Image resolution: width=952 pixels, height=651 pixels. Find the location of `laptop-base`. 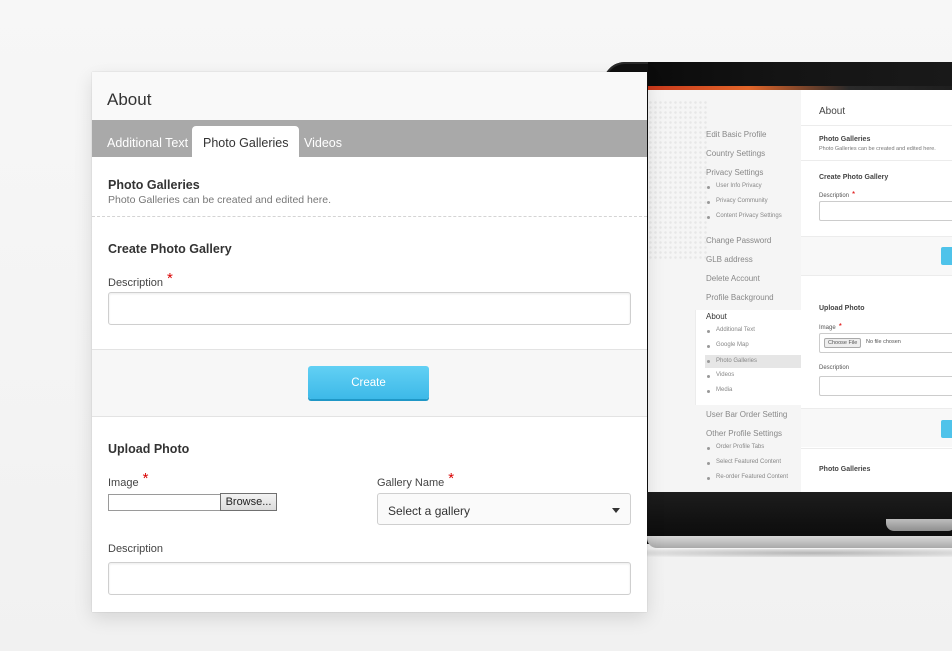

laptop-base is located at coordinates (799, 542).